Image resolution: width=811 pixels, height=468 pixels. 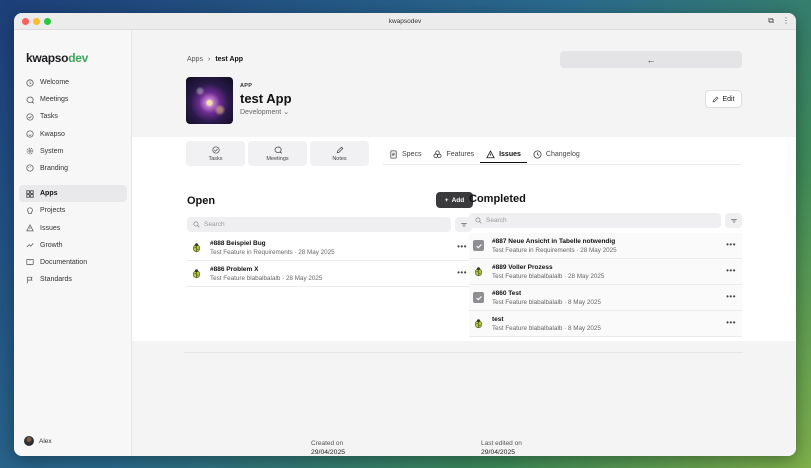 I want to click on sidebar-item-documentation: Documentation, so click(x=73, y=262).